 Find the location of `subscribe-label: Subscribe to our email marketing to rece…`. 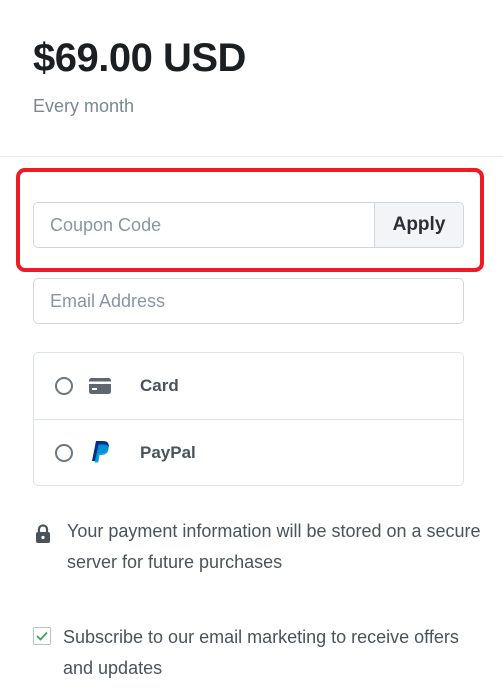

subscribe-label: Subscribe to our email marketing to rece… is located at coordinates (261, 652).